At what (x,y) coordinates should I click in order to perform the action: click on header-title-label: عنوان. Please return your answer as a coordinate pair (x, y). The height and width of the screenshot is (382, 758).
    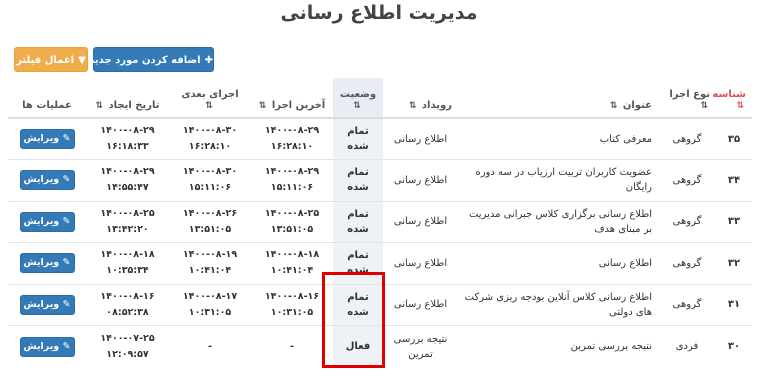
    Looking at the image, I should click on (637, 105).